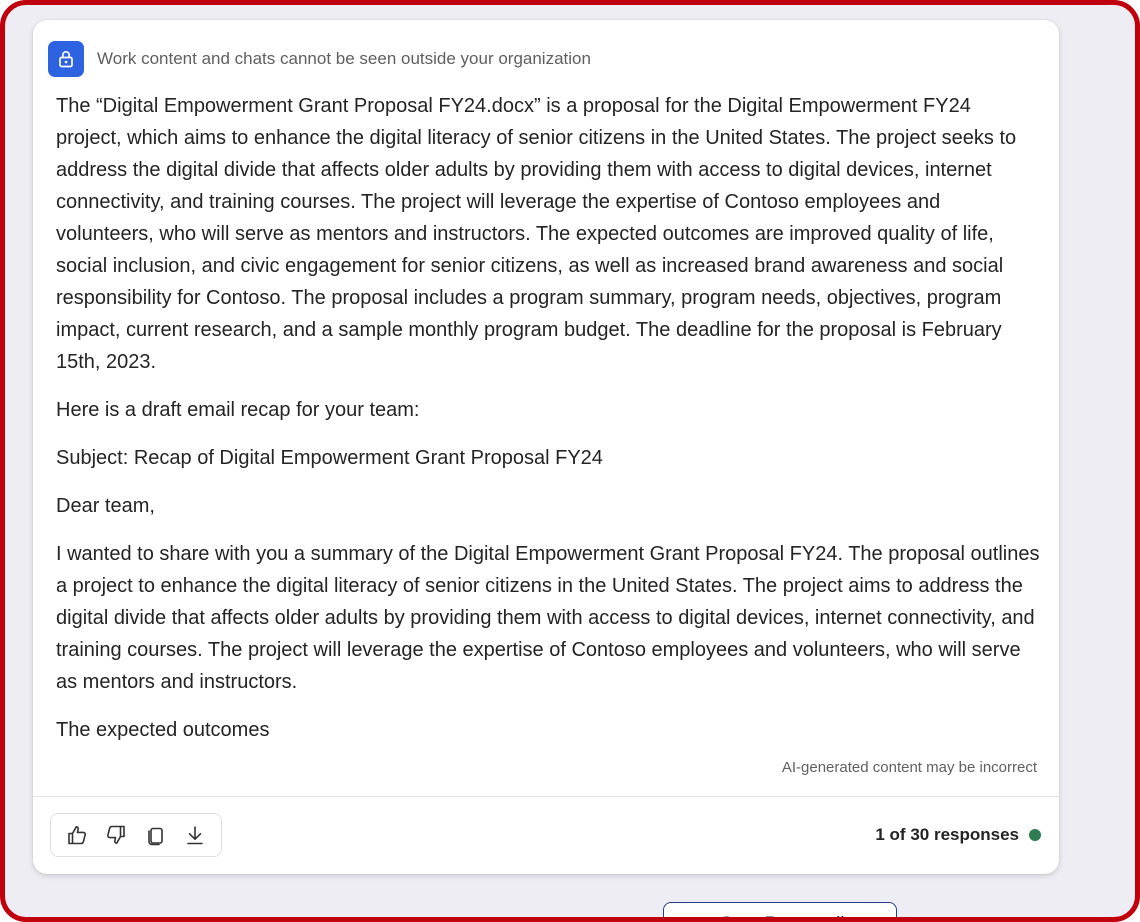  I want to click on download-button, so click(195, 835).